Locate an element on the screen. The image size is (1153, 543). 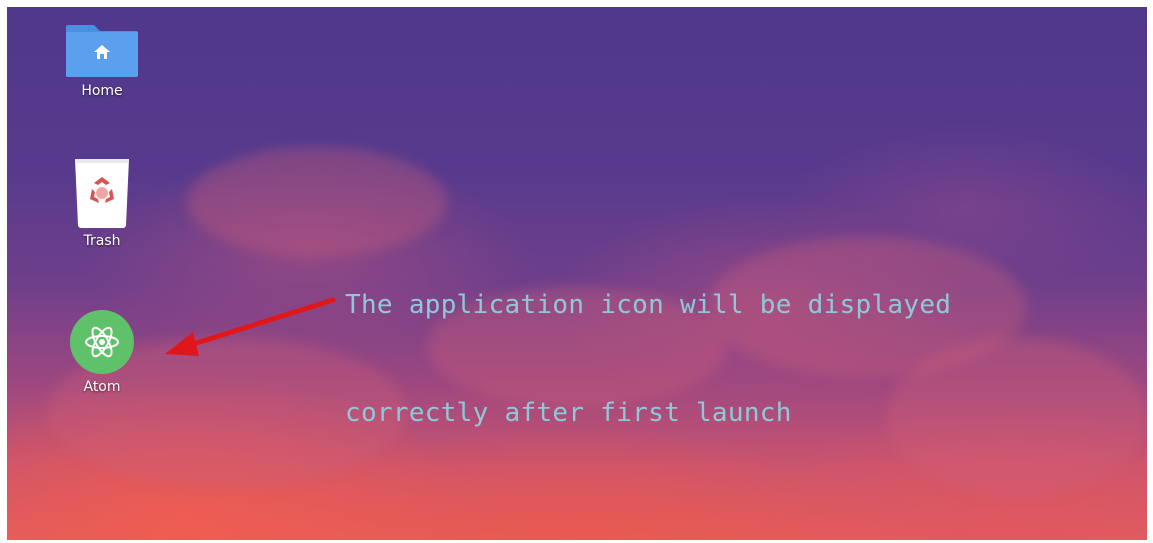
desktop-icon-home: Home is located at coordinates (102, 59).